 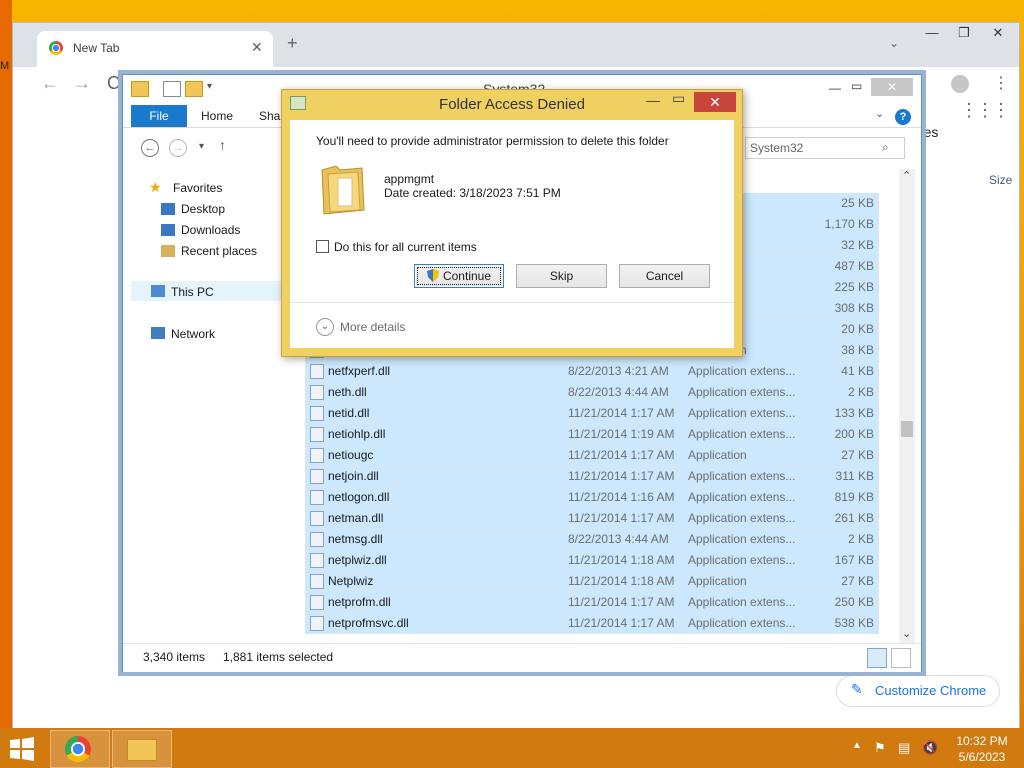 I want to click on file-name: netplwiz.dll, so click(x=357, y=560).